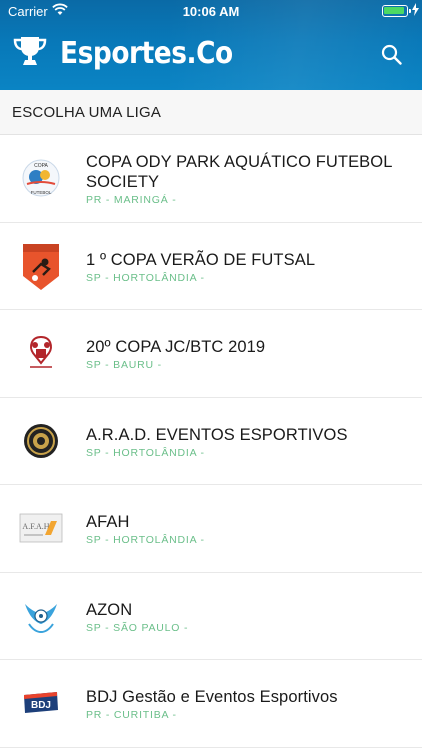 This screenshot has width=422, height=750. I want to click on battery-level, so click(394, 10).